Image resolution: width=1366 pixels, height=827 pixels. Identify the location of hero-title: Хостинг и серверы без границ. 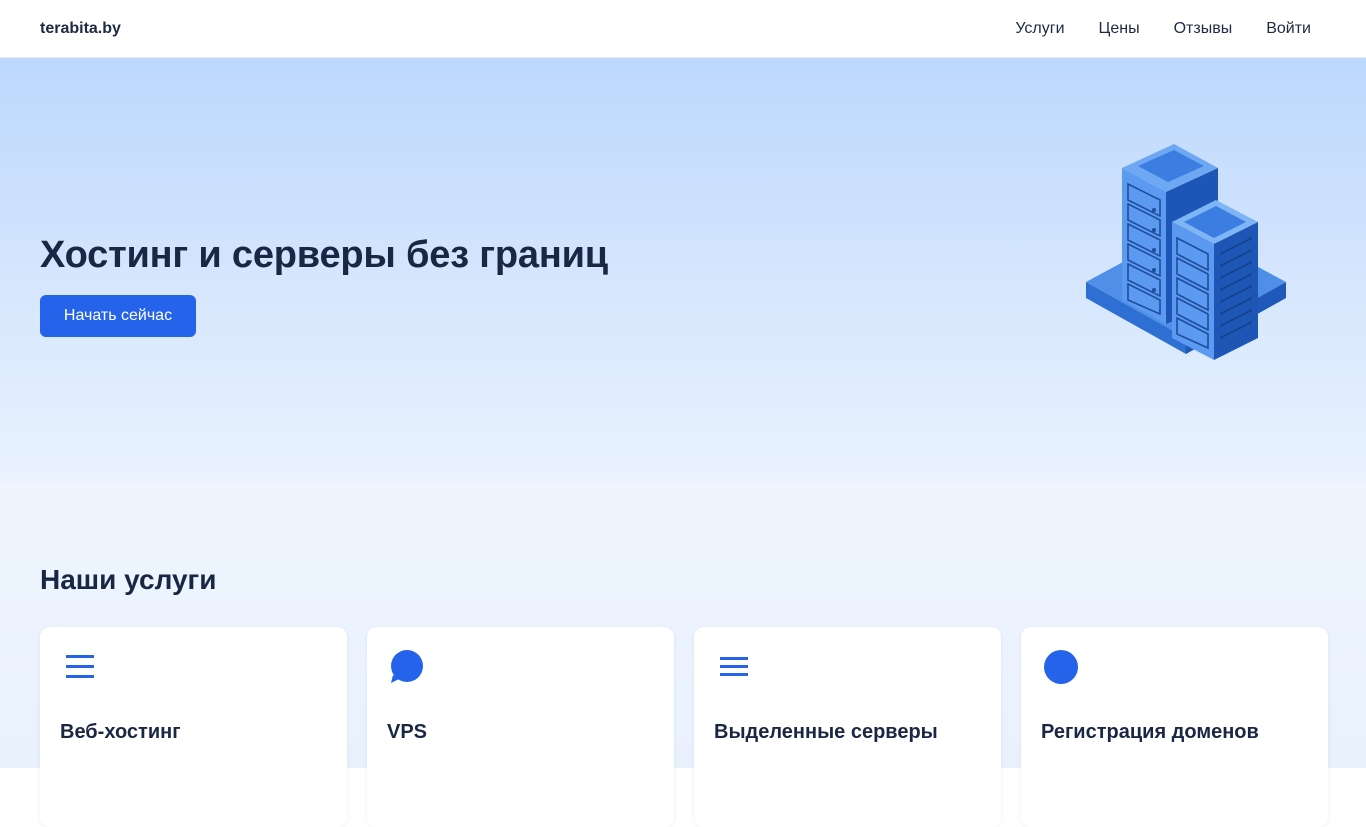
(324, 255).